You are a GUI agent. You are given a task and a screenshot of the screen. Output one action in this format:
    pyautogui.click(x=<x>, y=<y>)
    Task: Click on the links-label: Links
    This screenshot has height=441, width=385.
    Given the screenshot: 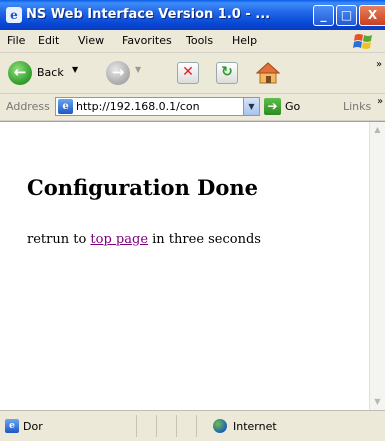 What is the action you would take?
    pyautogui.click(x=357, y=106)
    